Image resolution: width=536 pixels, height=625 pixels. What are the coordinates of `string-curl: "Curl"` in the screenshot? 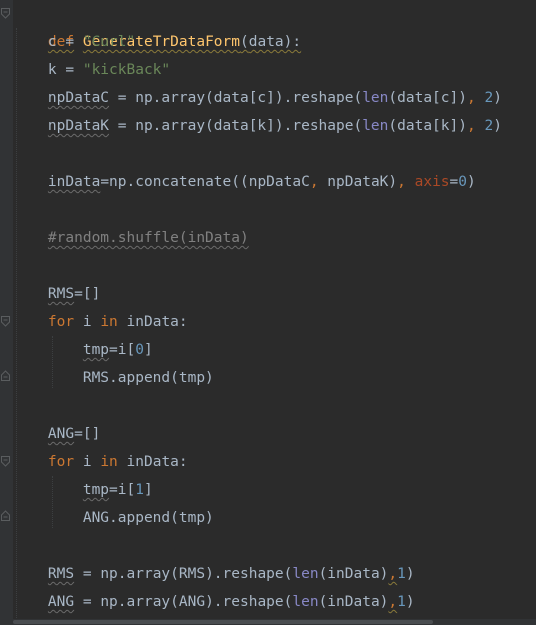 It's located at (109, 42).